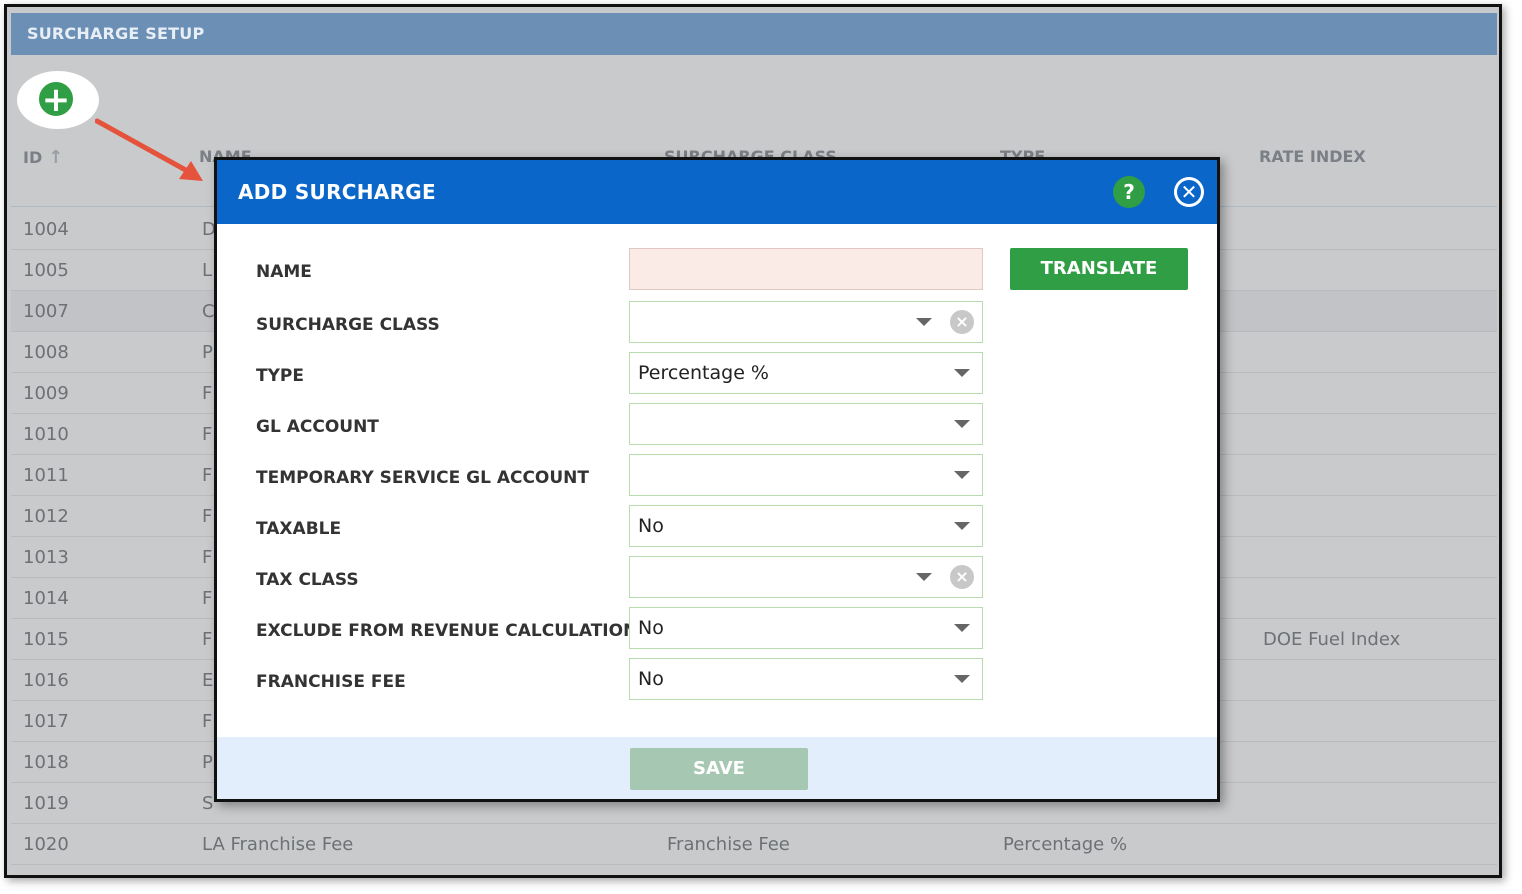 The width and height of the screenshot is (1522, 894). Describe the element at coordinates (46, 475) in the screenshot. I see `cell-id: 1011` at that location.